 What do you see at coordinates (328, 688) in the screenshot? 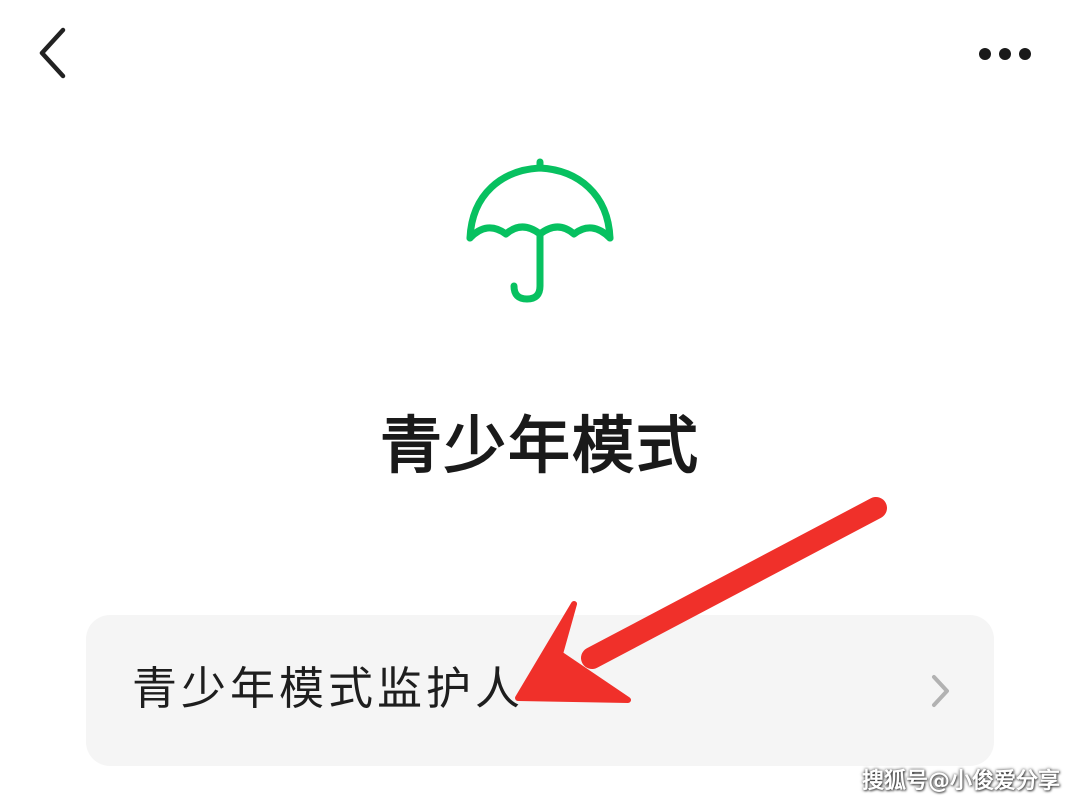
I see `teen-mode-guardian-label: 青少年模式监护人` at bounding box center [328, 688].